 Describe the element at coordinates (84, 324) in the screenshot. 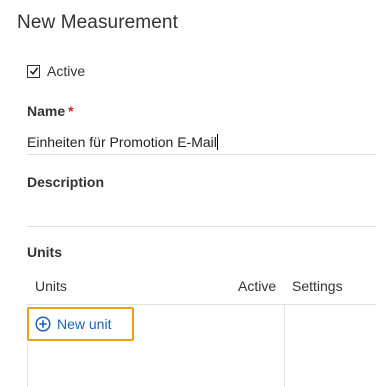

I see `new-unit-label: New unit` at that location.